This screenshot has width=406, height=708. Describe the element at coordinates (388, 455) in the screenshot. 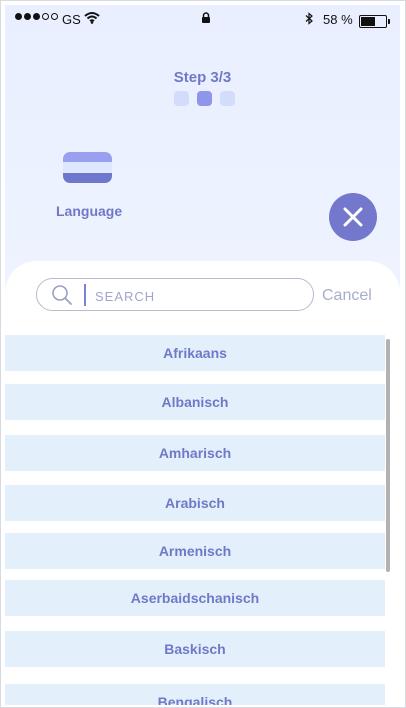

I see `scrollbar` at that location.